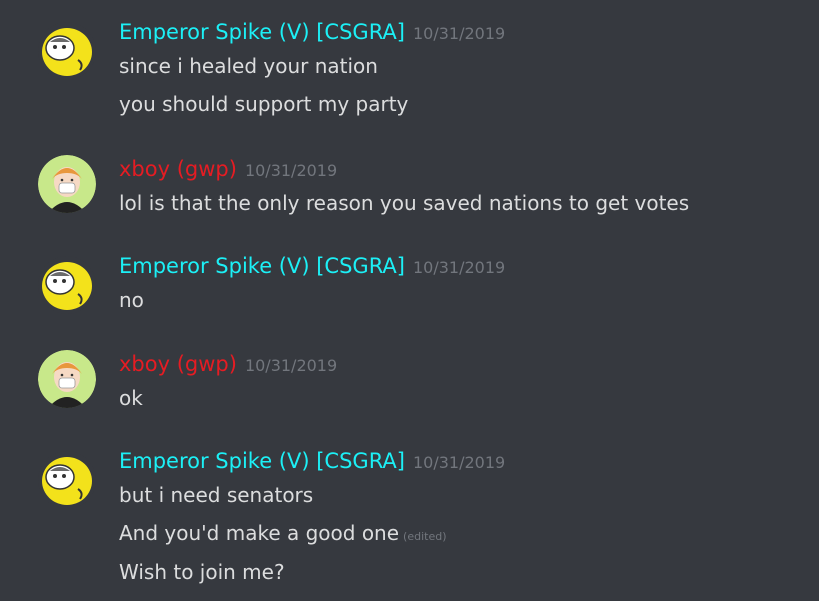  Describe the element at coordinates (216, 495) in the screenshot. I see `message-text: but i need senators` at that location.